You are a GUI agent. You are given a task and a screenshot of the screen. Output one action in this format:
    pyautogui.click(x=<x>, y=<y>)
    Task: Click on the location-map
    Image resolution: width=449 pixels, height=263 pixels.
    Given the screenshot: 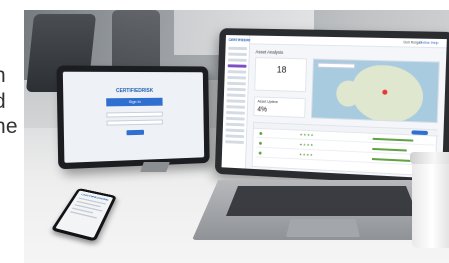 What is the action you would take?
    pyautogui.click(x=375, y=91)
    